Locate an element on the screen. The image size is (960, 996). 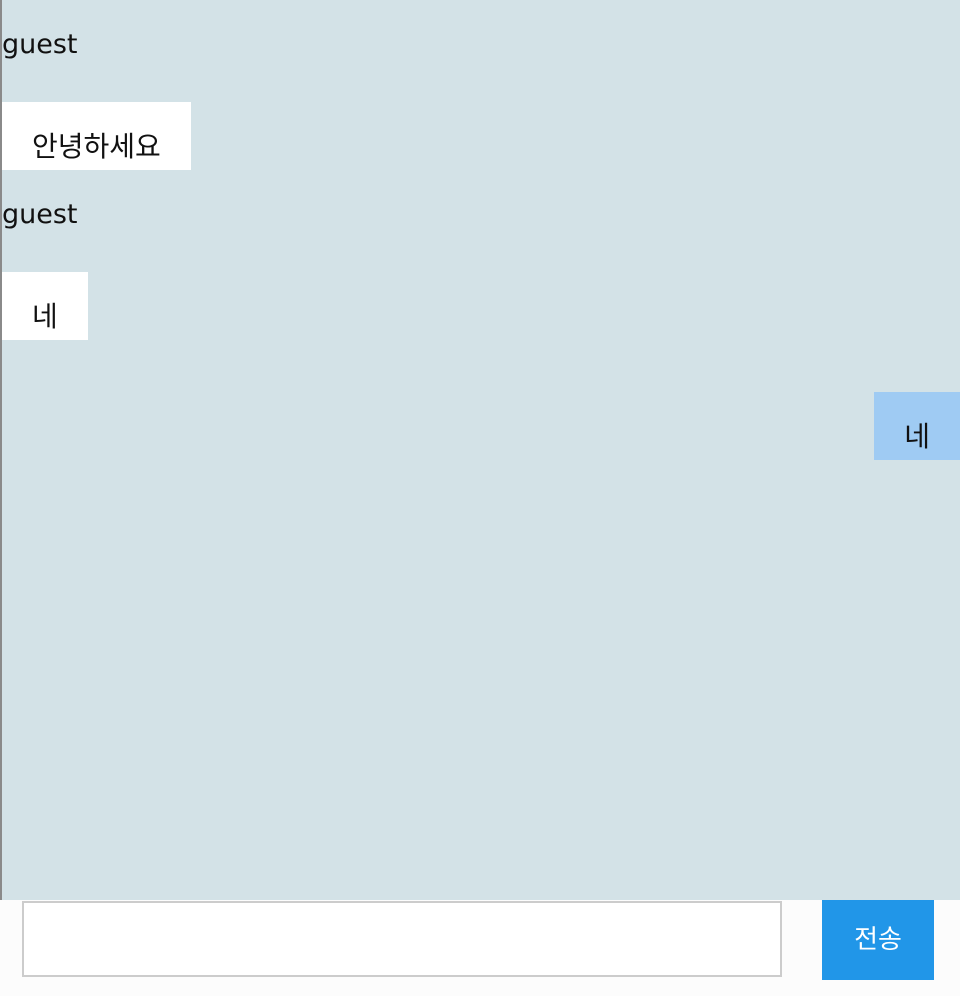
incoming-message-bubble: 안녕하세요 is located at coordinates (96, 136).